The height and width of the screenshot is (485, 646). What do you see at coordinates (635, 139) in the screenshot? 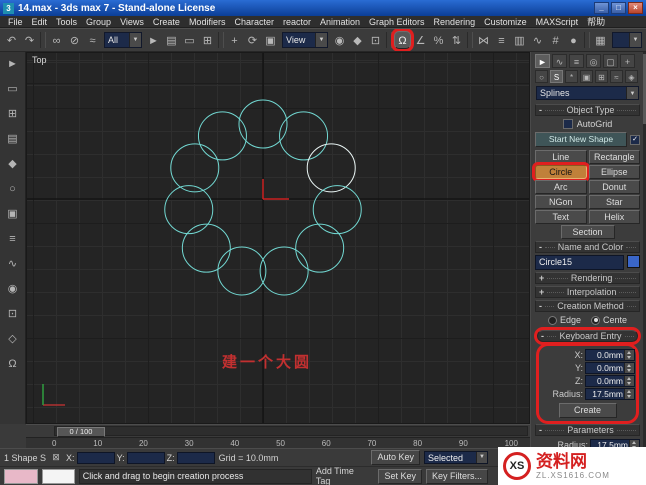
I see `start-new-shape-checkbox: ✓` at bounding box center [635, 139].